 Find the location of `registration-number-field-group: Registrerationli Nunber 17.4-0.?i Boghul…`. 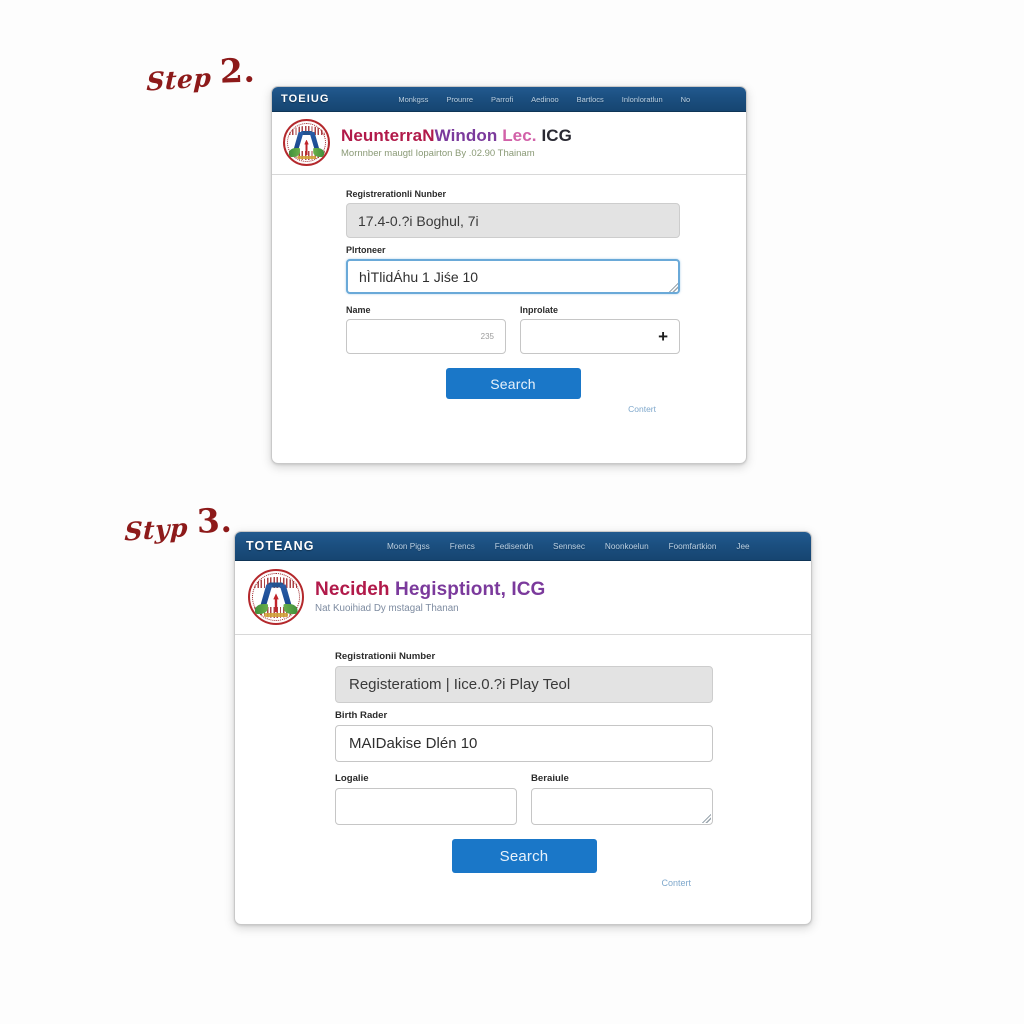

registration-number-field-group: Registrerationli Nunber 17.4-0.?i Boghul… is located at coordinates (513, 213).